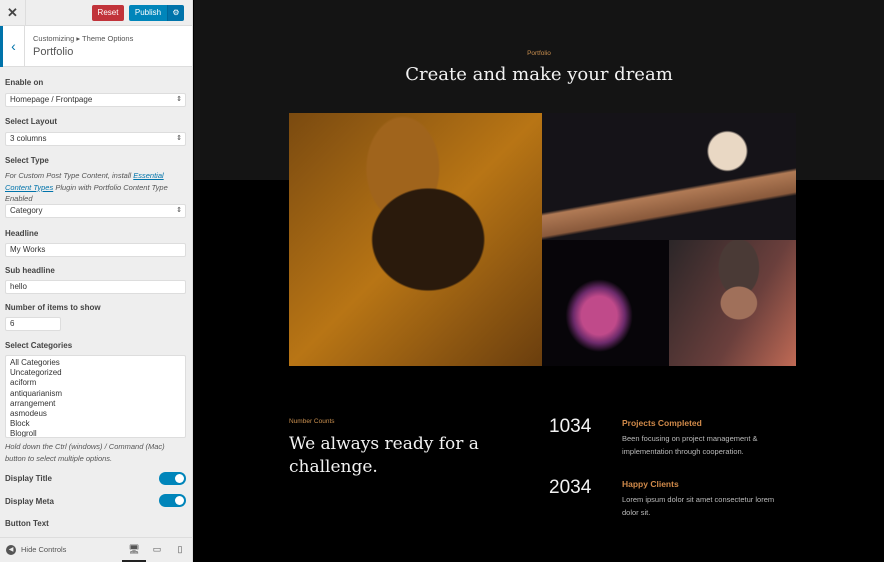 This screenshot has height=562, width=884. I want to click on number-counts-label: Number Counts, so click(312, 421).